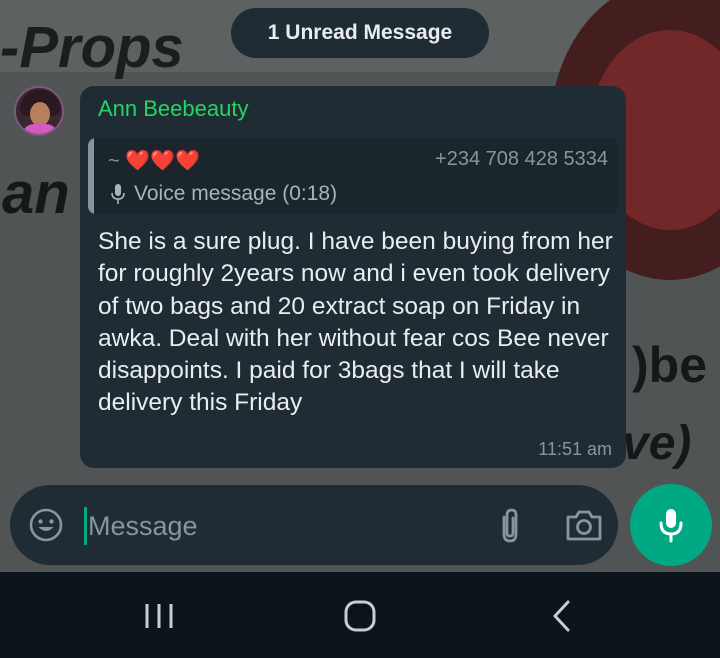 The width and height of the screenshot is (720, 658). I want to click on voice-record-button, so click(671, 525).